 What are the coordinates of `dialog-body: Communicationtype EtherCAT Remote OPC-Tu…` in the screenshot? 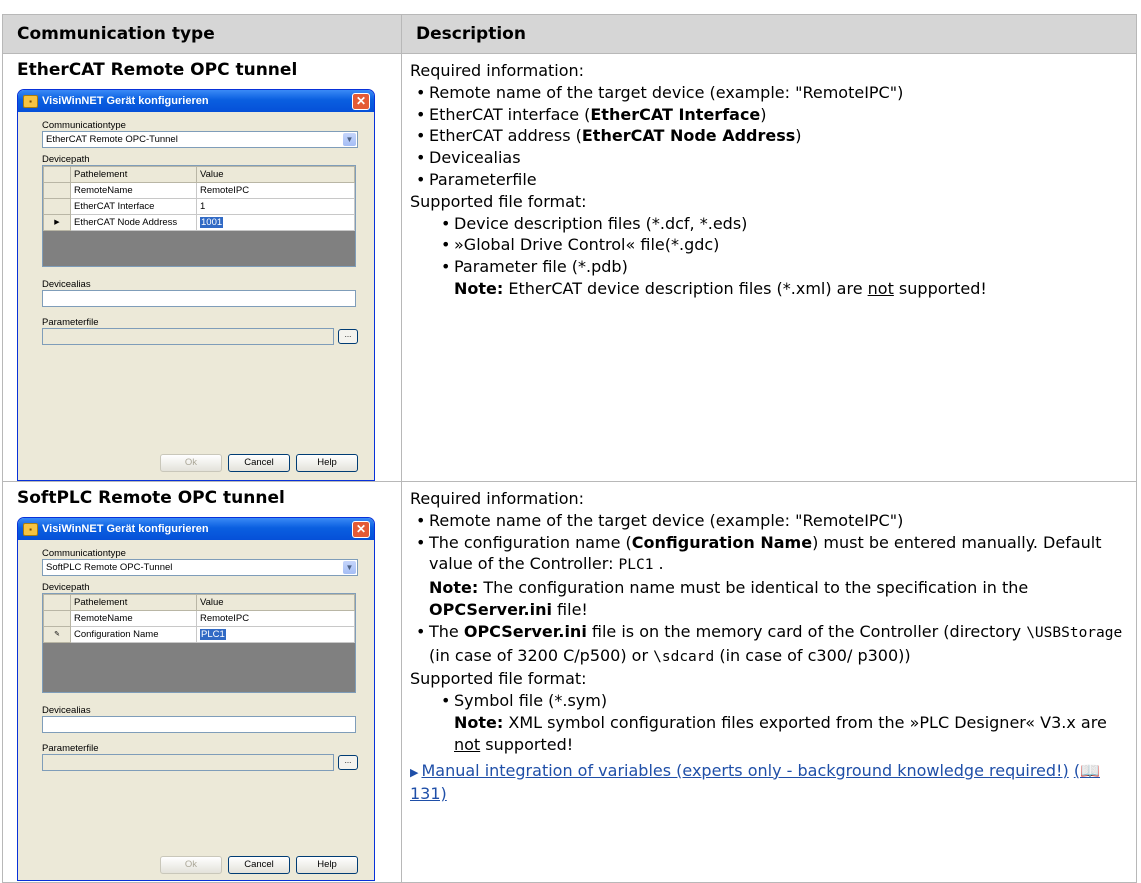 It's located at (196, 228).